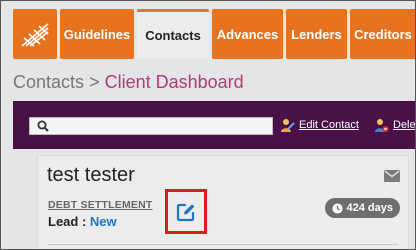 The image size is (416, 250). I want to click on breadcrumb-root: Contacts, so click(48, 82).